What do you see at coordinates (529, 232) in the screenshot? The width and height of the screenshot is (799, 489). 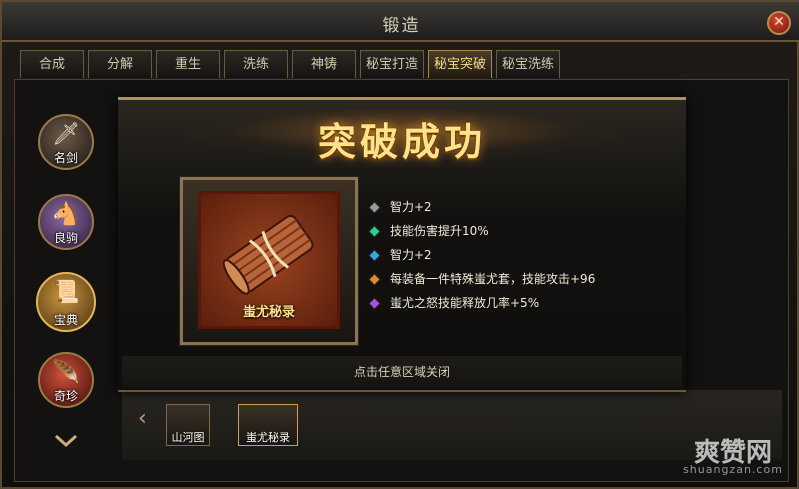 I see `attribute-row: 技能伤害提升10%` at bounding box center [529, 232].